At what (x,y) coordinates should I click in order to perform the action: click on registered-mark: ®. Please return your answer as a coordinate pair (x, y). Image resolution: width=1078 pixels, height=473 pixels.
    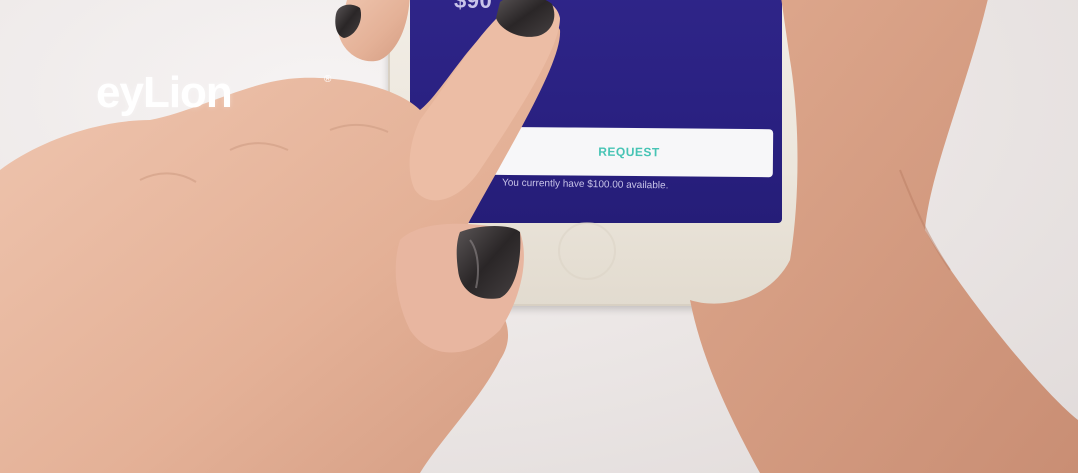
    Looking at the image, I should click on (328, 79).